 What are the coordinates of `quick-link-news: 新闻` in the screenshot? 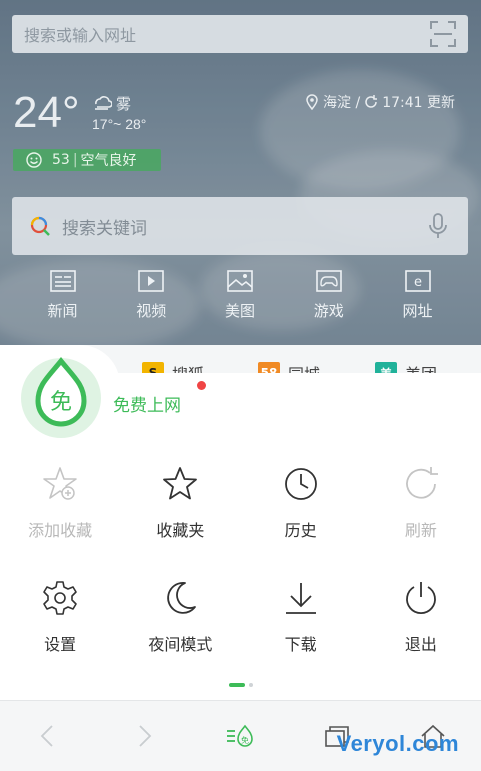 It's located at (62, 295).